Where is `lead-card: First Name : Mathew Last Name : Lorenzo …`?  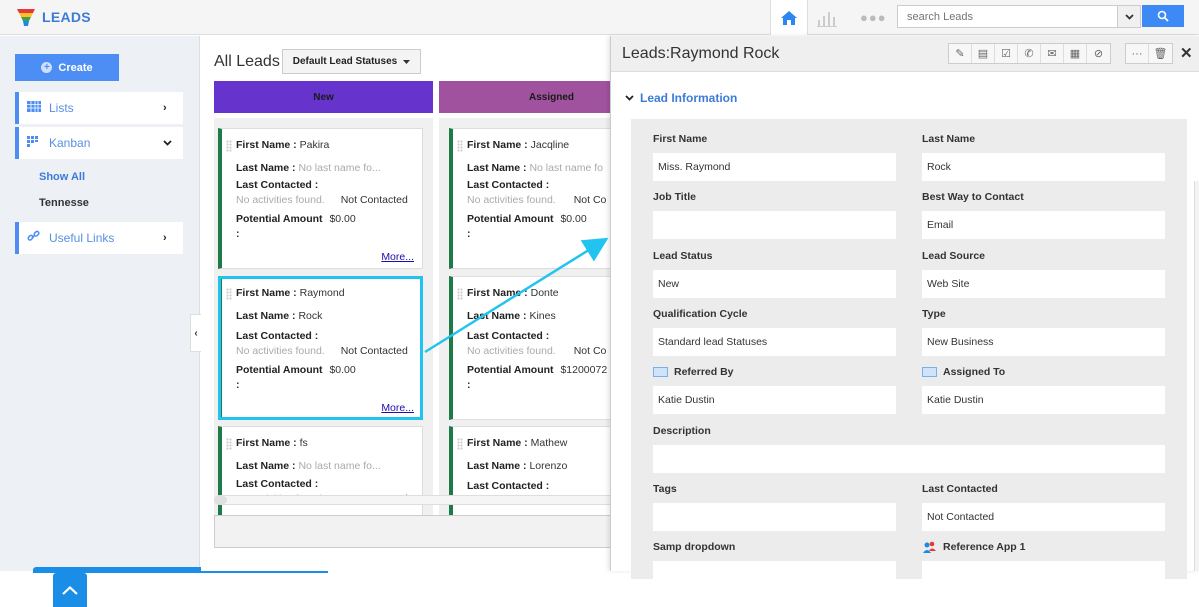
lead-card: First Name : Mathew Last Name : Lorenzo … is located at coordinates (530, 477).